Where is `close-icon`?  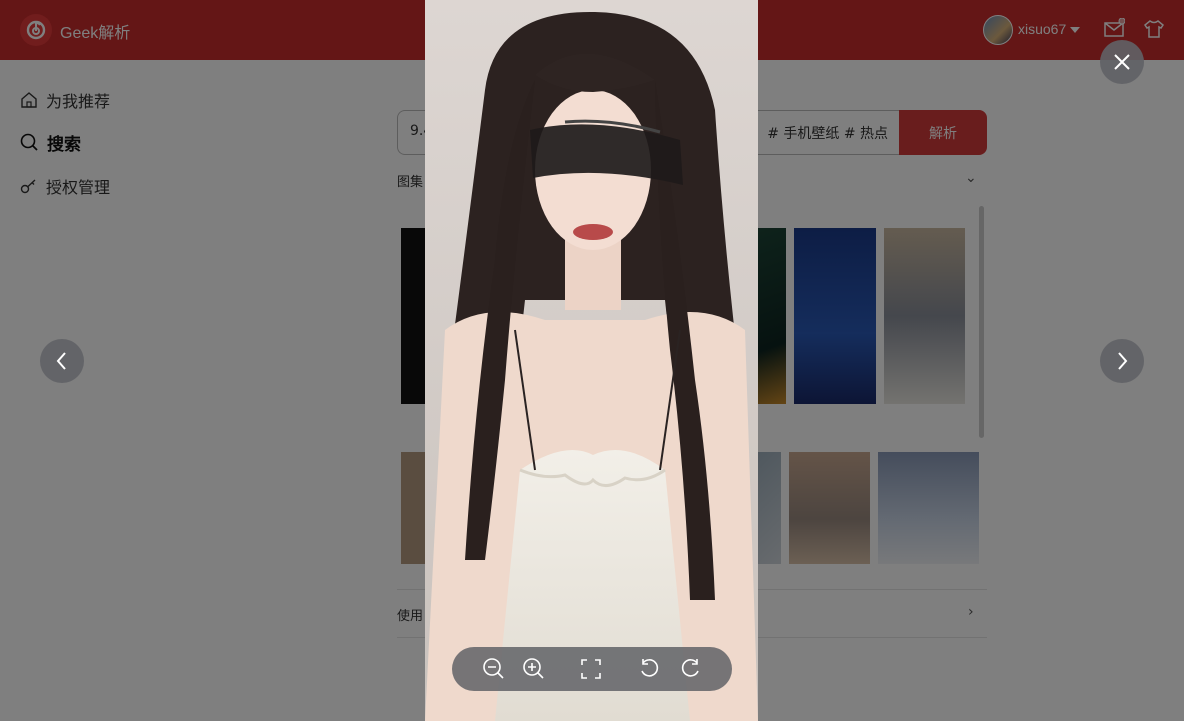 close-icon is located at coordinates (1122, 62).